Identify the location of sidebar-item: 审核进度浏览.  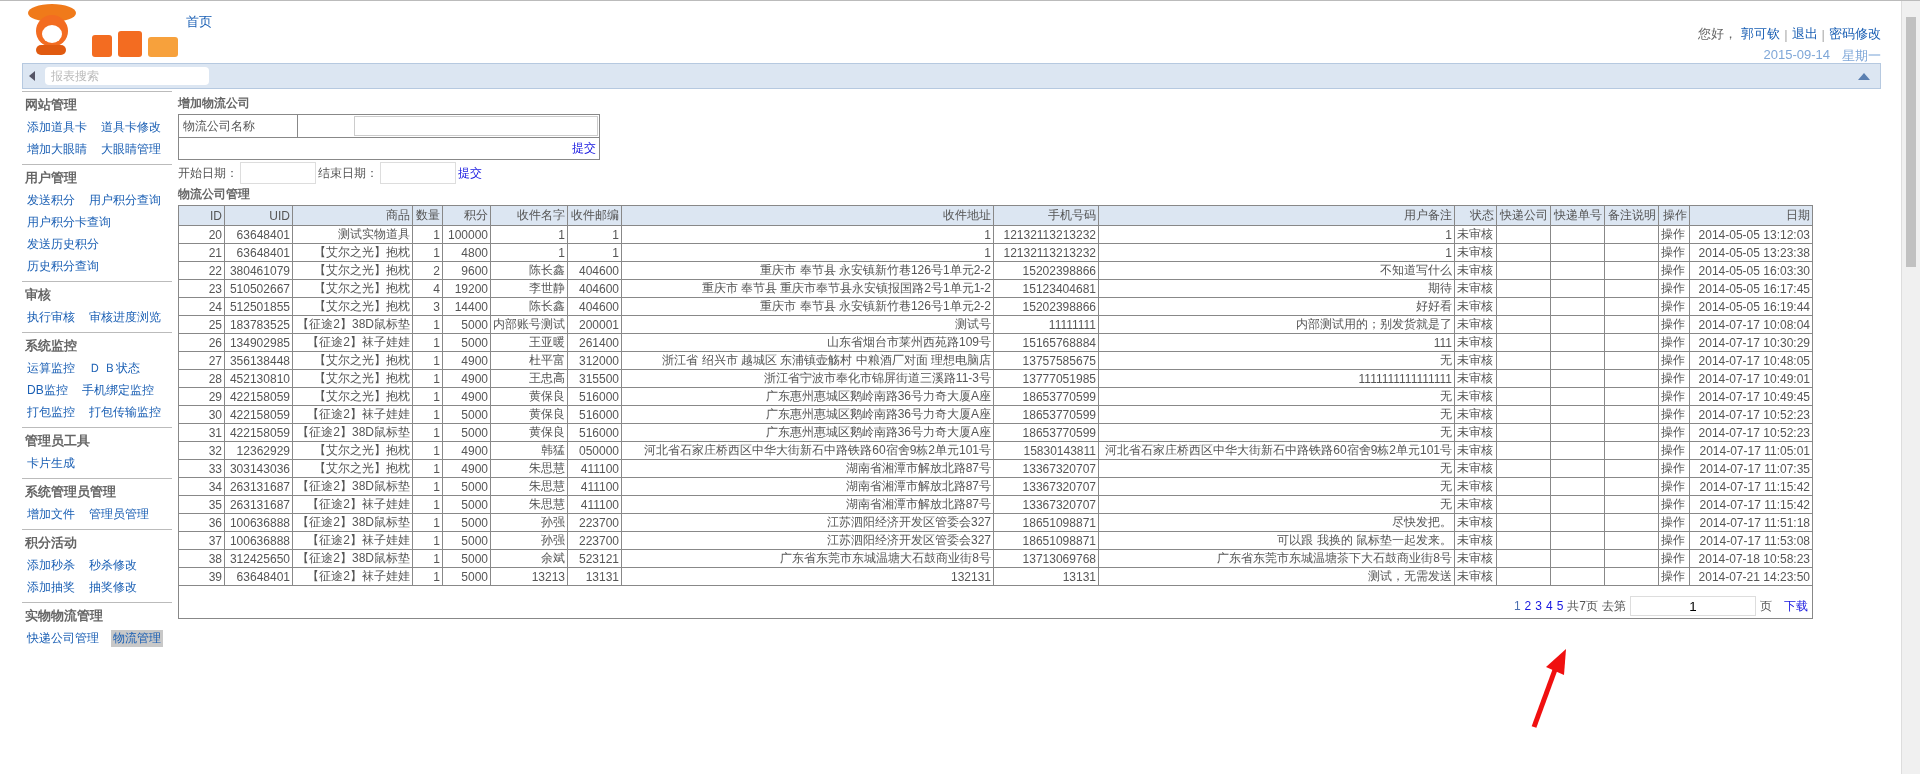
(125, 317).